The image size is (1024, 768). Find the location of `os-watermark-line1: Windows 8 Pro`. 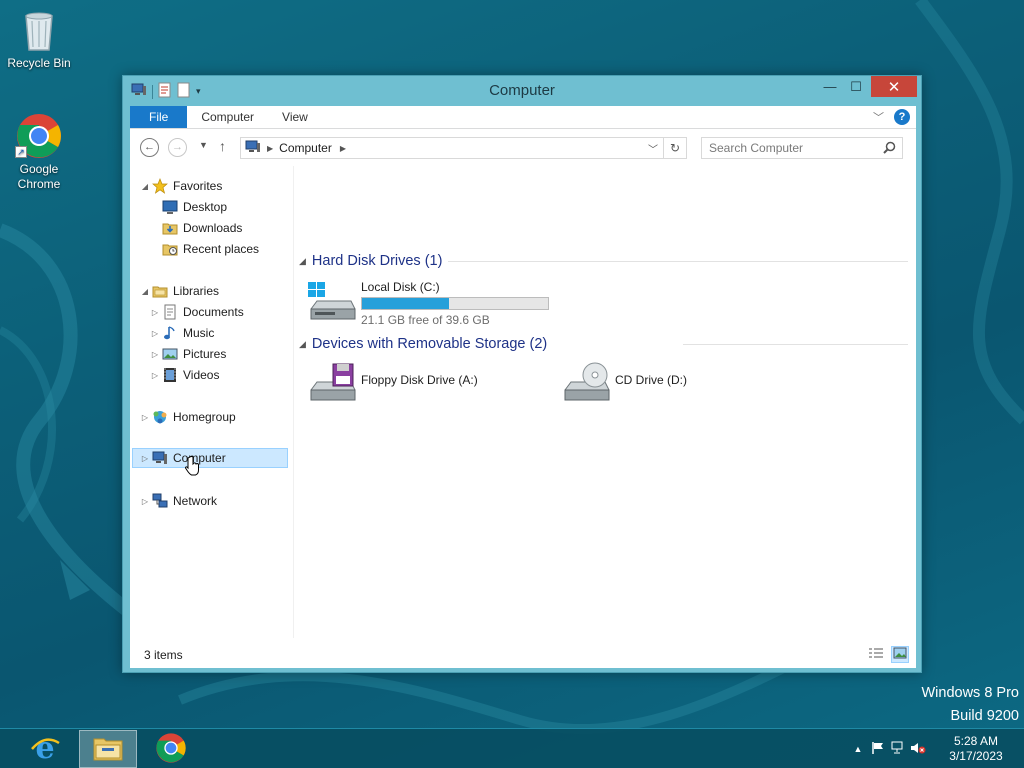

os-watermark-line1: Windows 8 Pro is located at coordinates (970, 693).